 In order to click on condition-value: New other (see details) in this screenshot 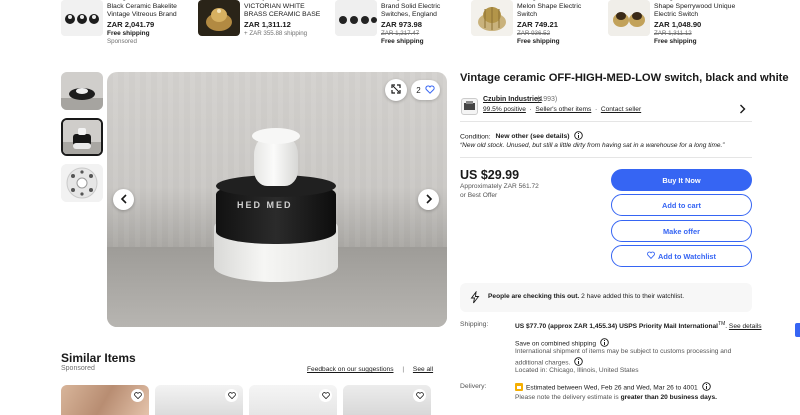, I will do `click(532, 137)`.